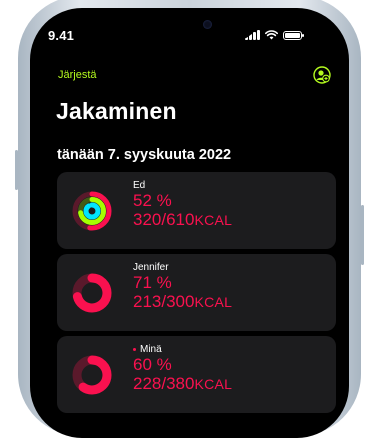 This screenshot has width=379, height=438. I want to click on front-camera, so click(207, 24).